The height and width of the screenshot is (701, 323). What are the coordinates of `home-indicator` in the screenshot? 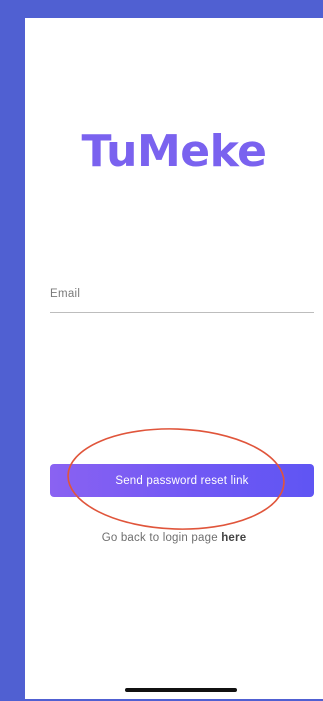 It's located at (181, 690).